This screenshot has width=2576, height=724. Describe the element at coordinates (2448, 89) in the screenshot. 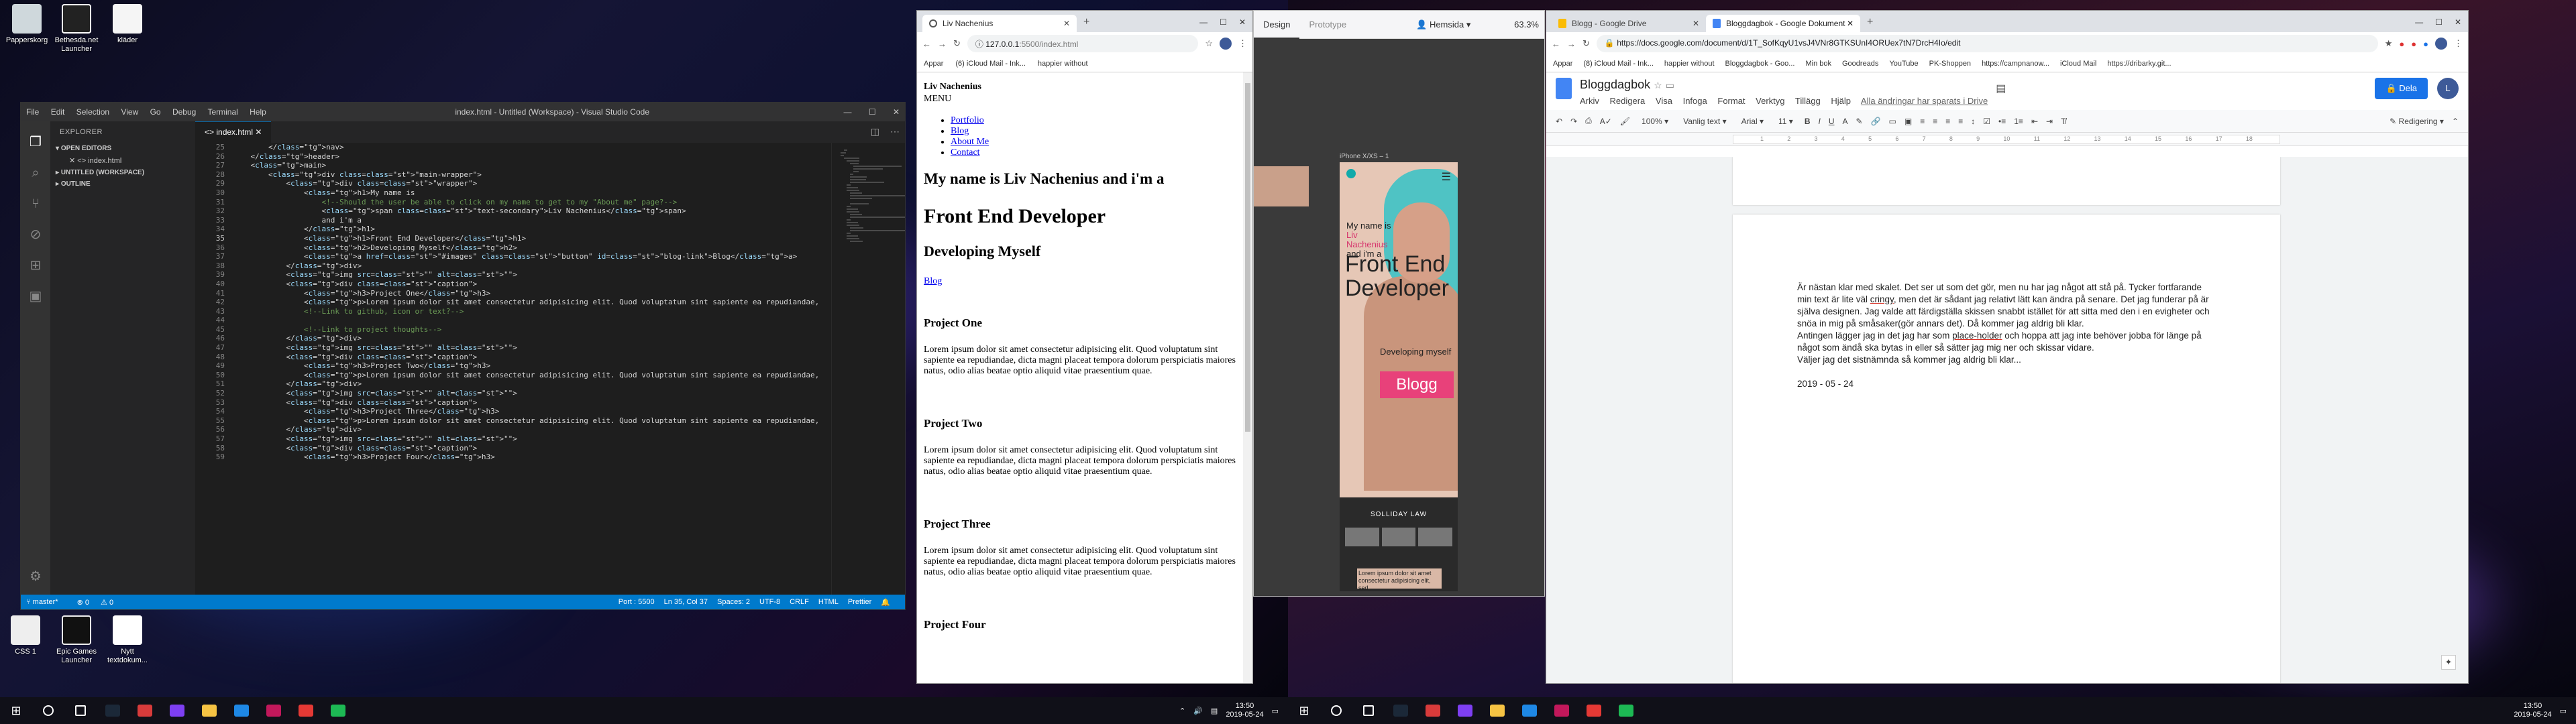

I see `avatar: L` at that location.